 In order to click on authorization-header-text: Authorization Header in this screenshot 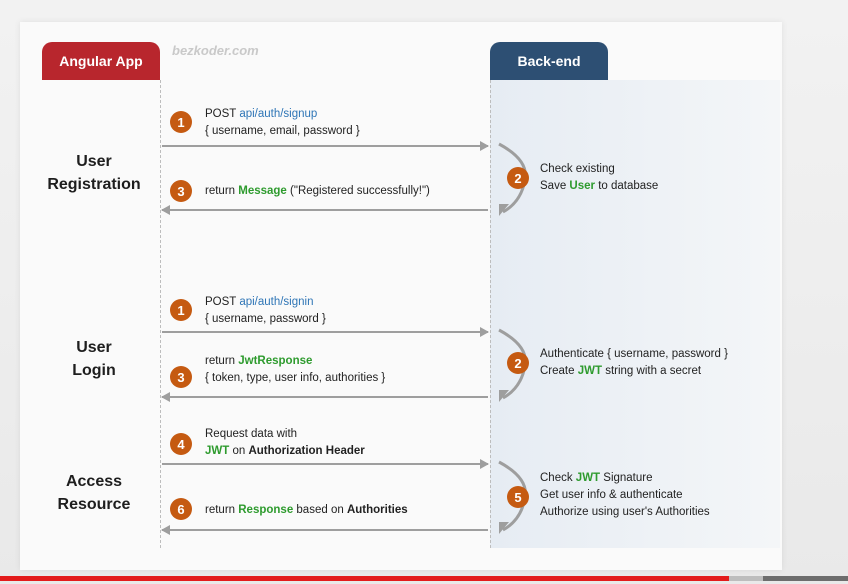, I will do `click(306, 451)`.